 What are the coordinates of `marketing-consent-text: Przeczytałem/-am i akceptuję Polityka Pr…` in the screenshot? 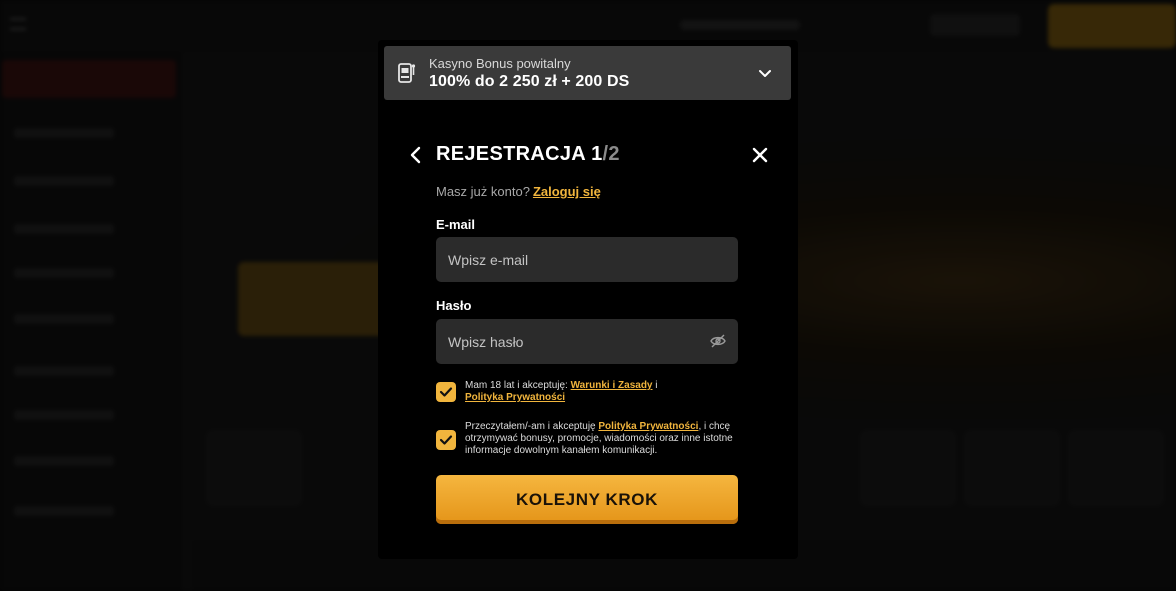 It's located at (605, 439).